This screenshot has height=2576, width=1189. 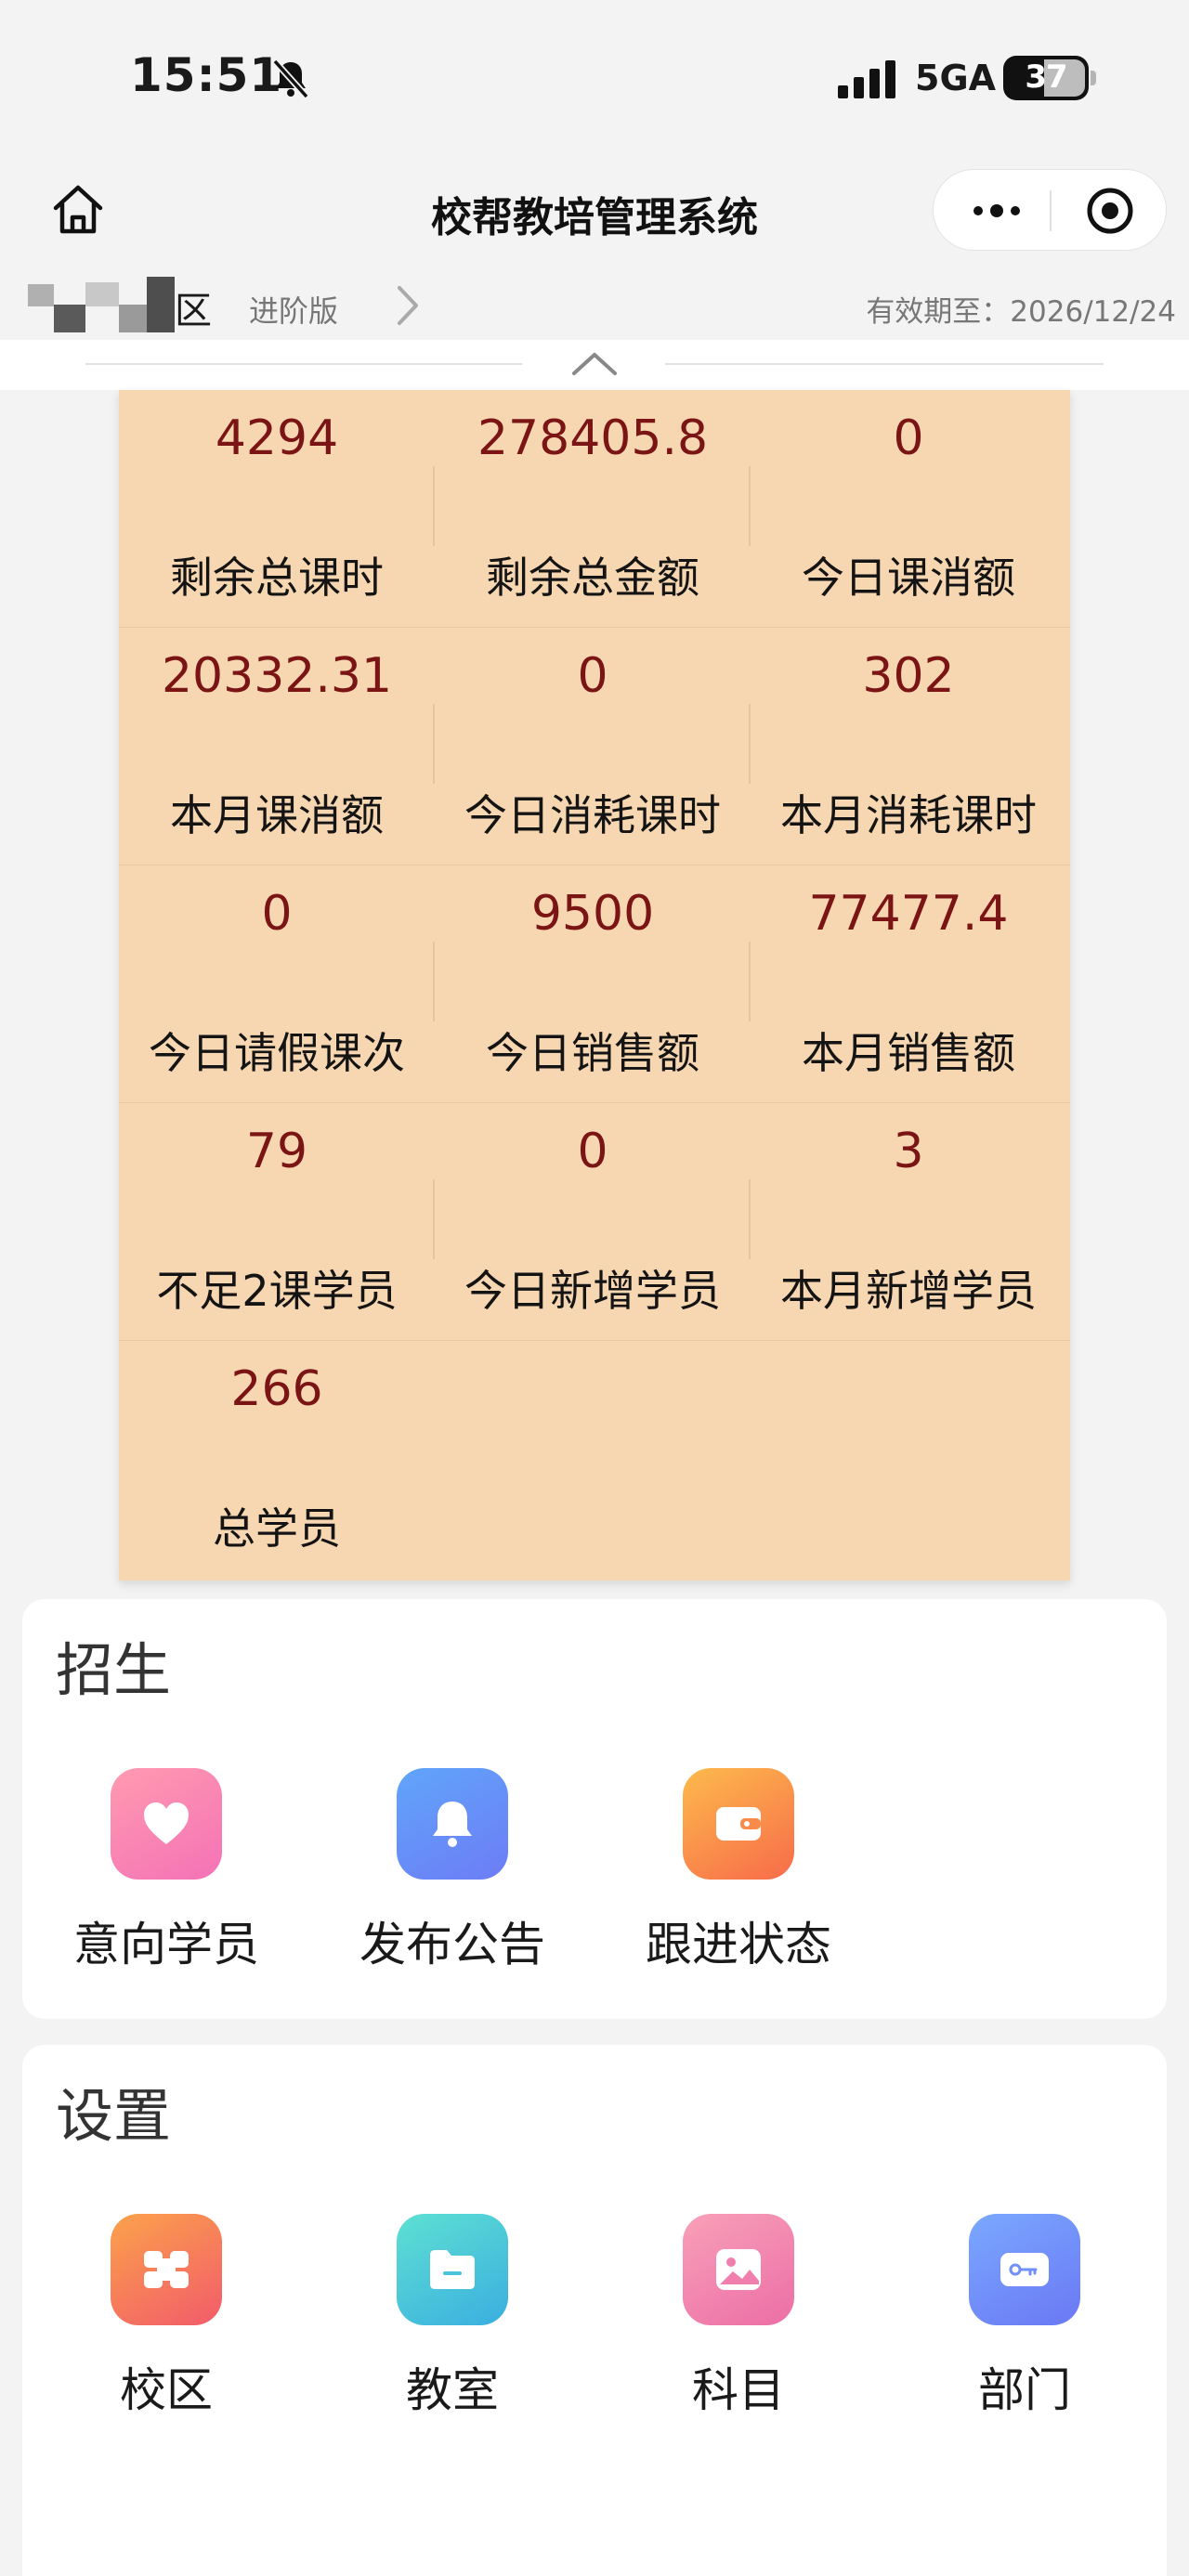 What do you see at coordinates (277, 746) in the screenshot?
I see `stat-cell: 20332.31 本月课消额` at bounding box center [277, 746].